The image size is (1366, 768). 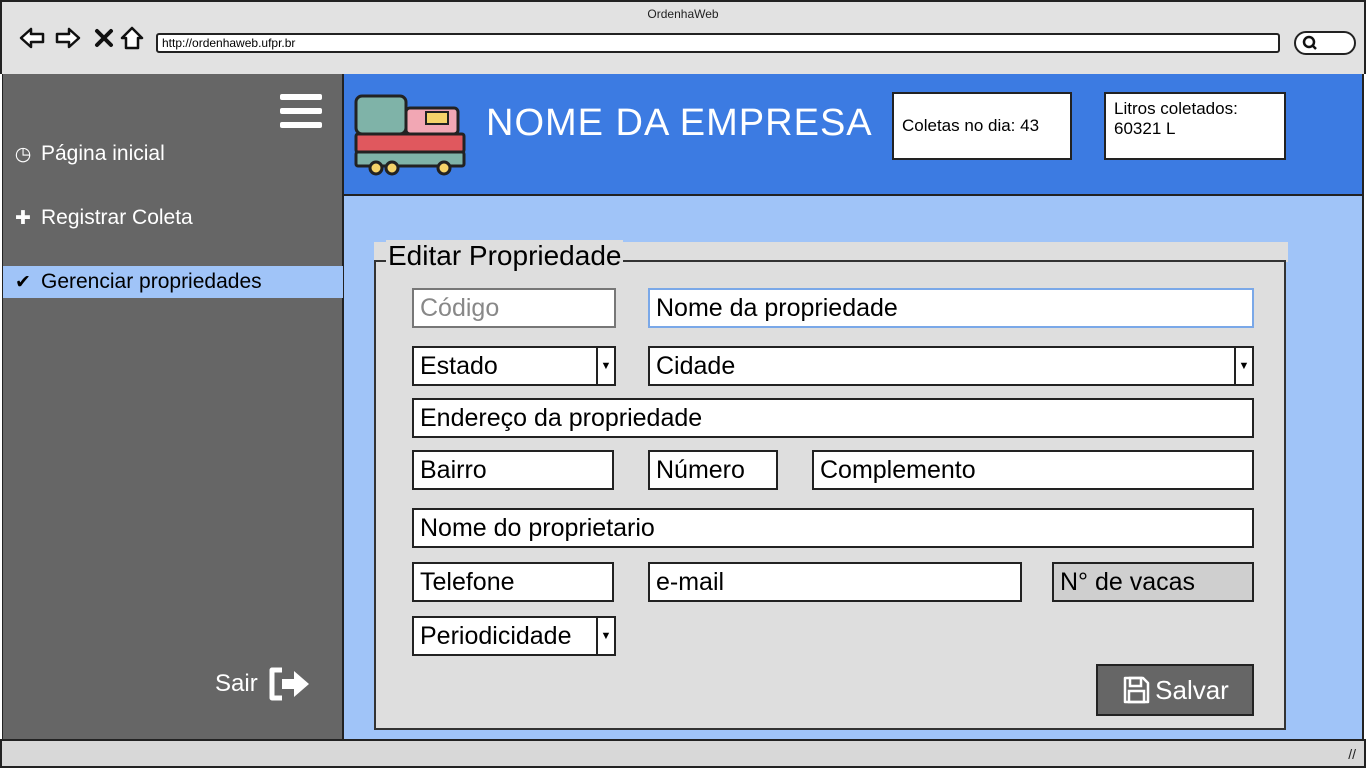 I want to click on periodicidade-select-value: Periodicidade, so click(x=496, y=635).